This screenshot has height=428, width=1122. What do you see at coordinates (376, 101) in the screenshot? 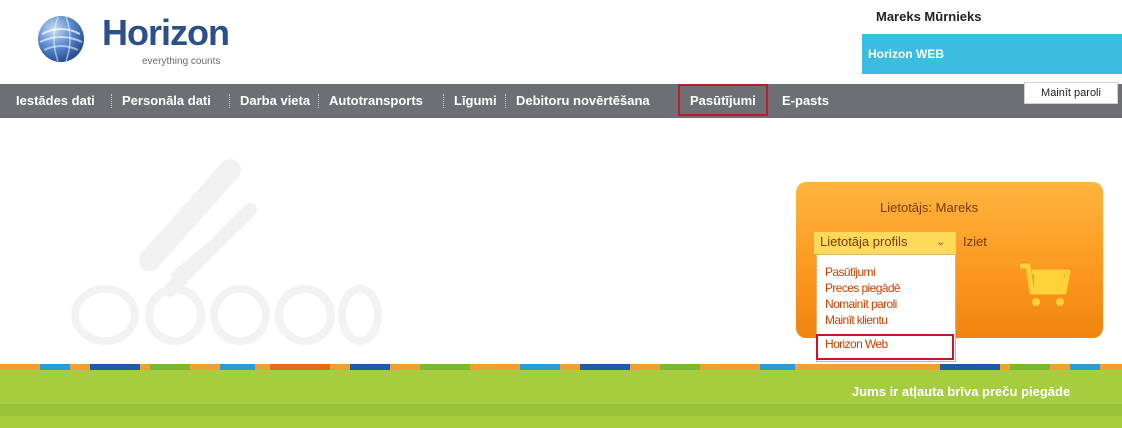
I see `nav-item-autotransports: Autotransports` at bounding box center [376, 101].